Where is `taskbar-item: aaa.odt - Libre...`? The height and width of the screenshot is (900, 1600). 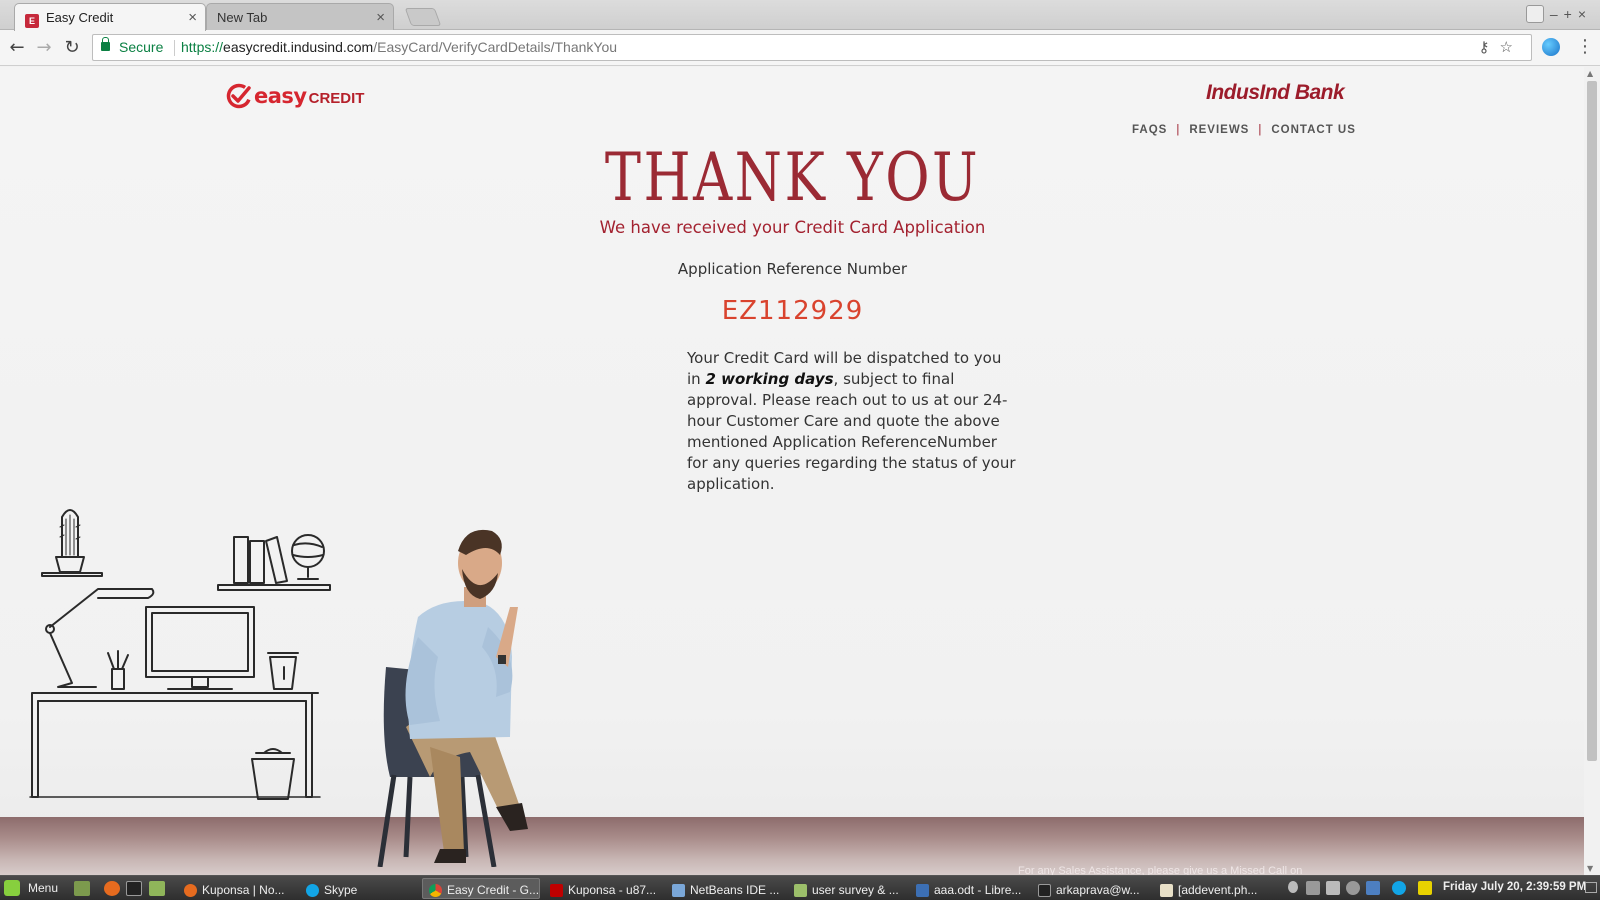
taskbar-item: aaa.odt - Libre... is located at coordinates (969, 888).